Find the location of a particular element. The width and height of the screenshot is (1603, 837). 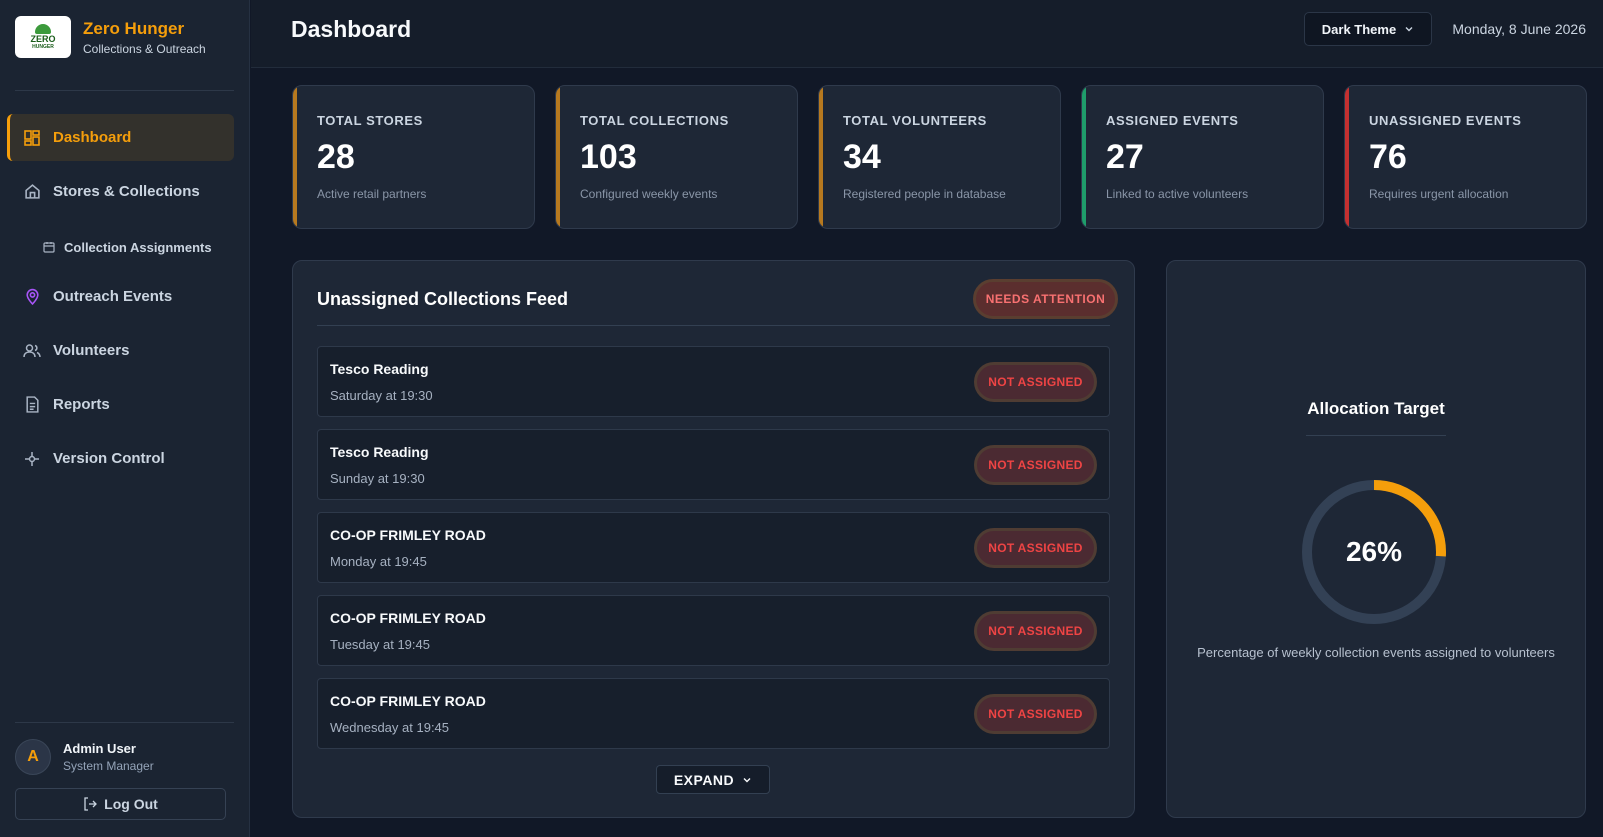

stat-value: 103 is located at coordinates (608, 157).